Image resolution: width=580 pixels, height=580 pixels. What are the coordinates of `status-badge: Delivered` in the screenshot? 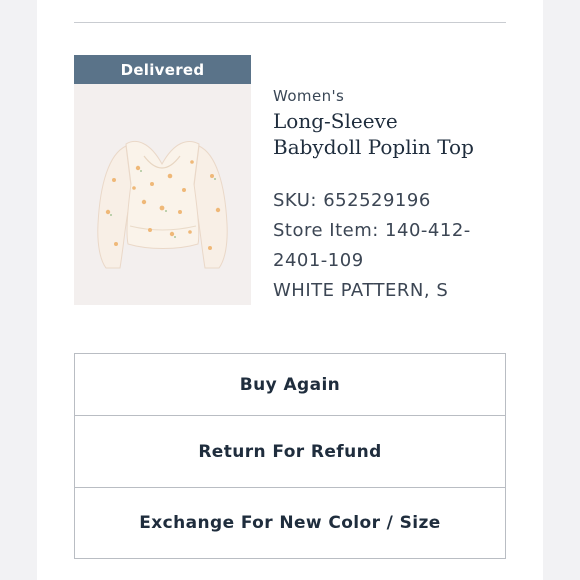 It's located at (162, 69).